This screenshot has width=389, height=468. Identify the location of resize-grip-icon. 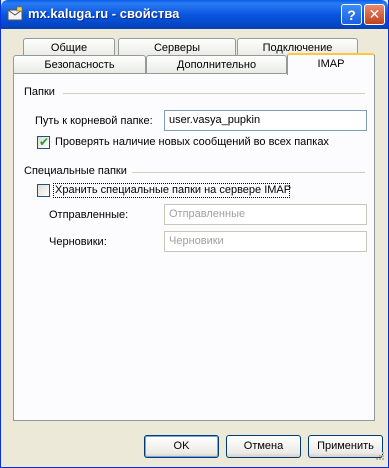
(379, 457).